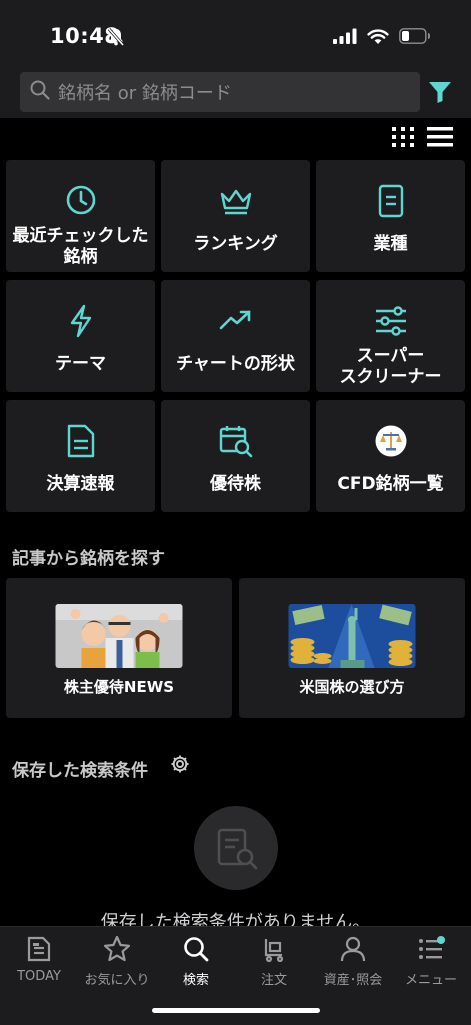 The height and width of the screenshot is (1025, 471). What do you see at coordinates (80, 246) in the screenshot?
I see `tile-label: 最近チェックした 銘柄` at bounding box center [80, 246].